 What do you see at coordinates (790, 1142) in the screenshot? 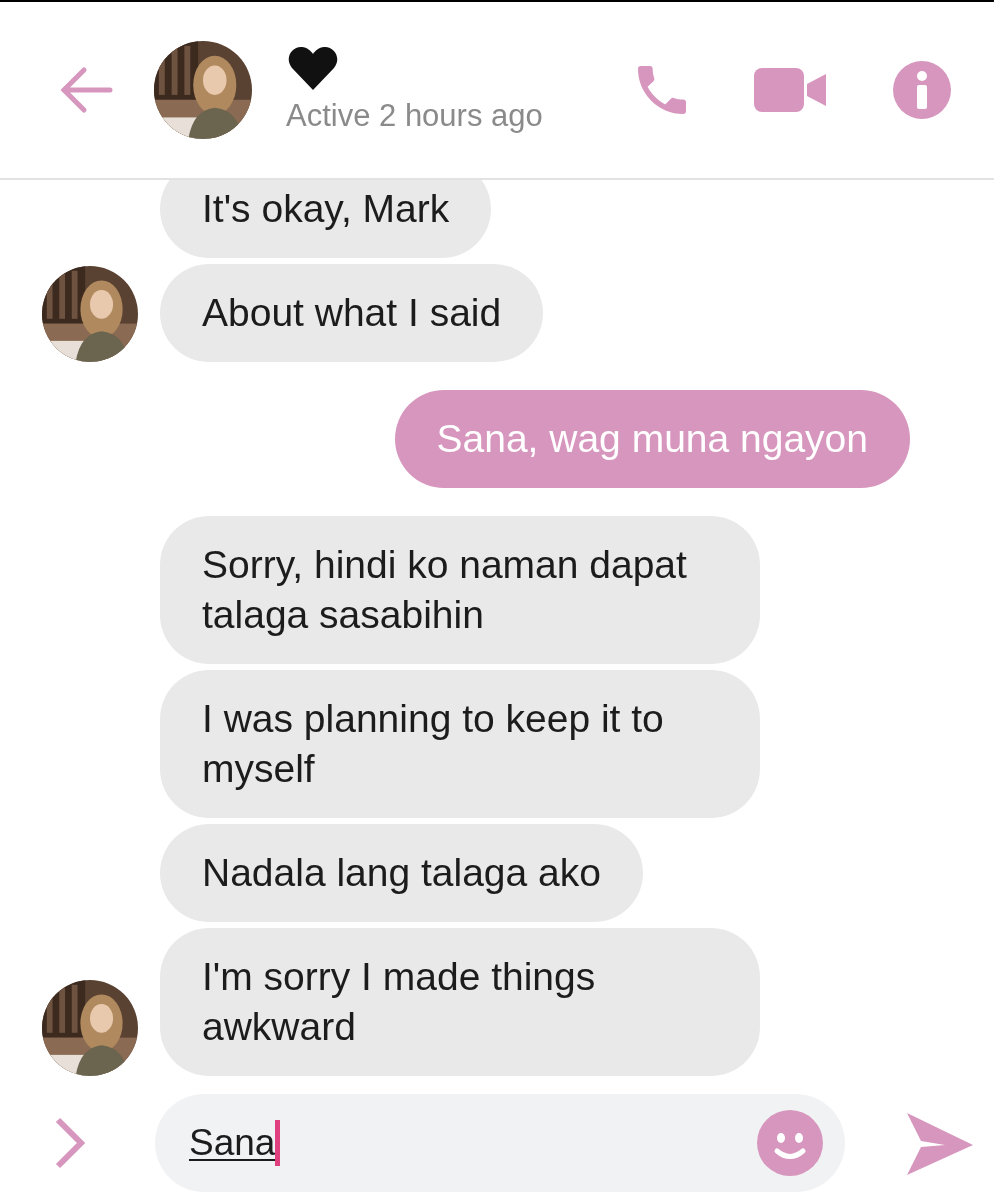
I see `smiley-icon` at bounding box center [790, 1142].